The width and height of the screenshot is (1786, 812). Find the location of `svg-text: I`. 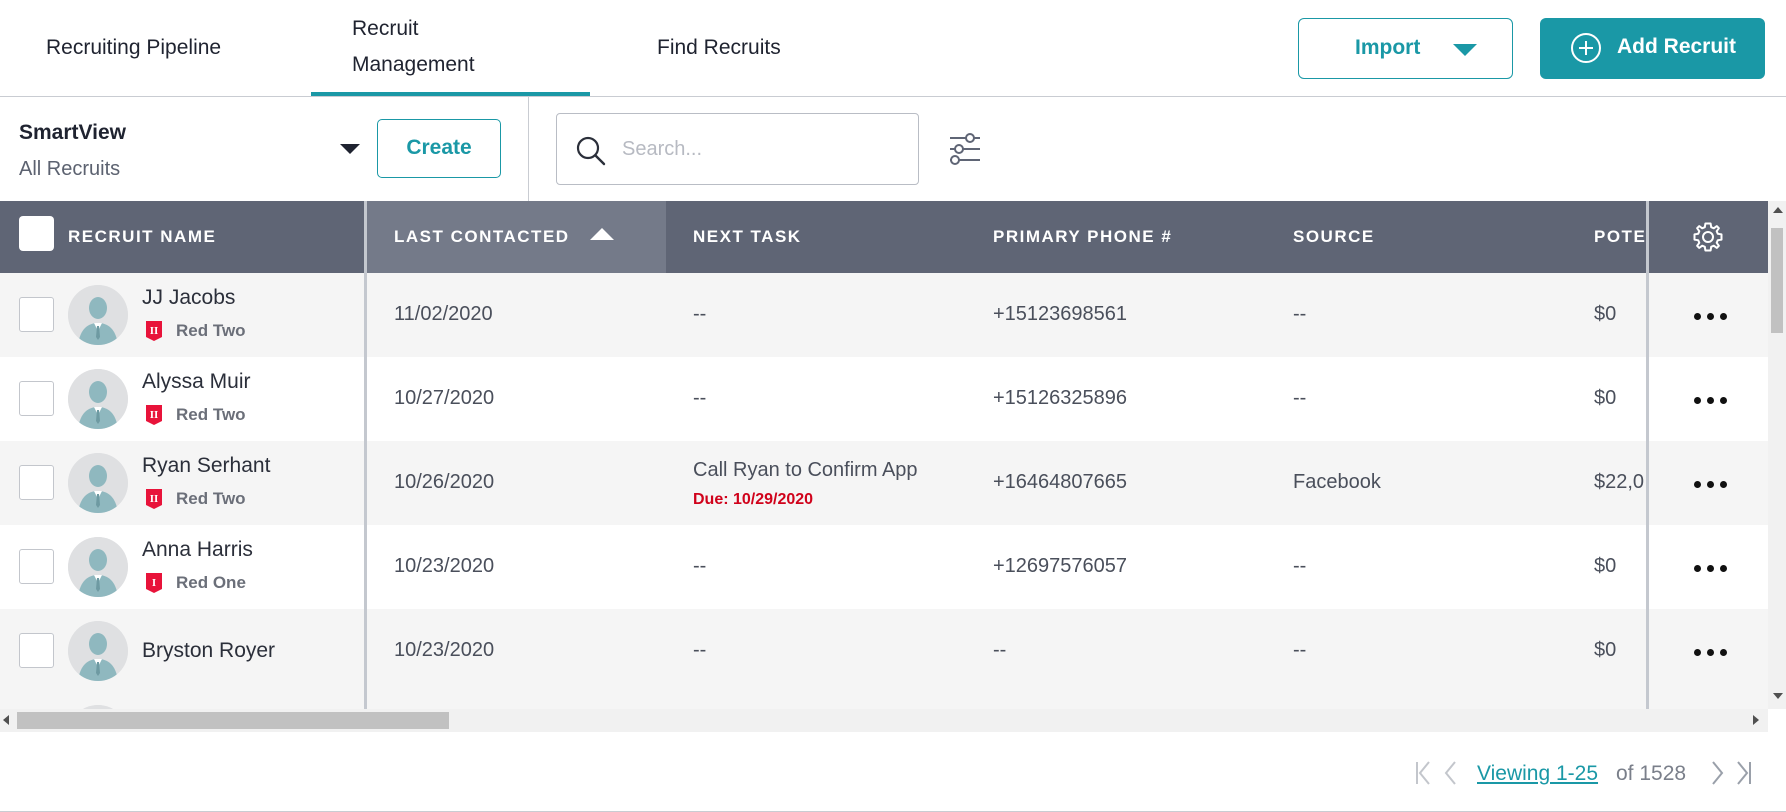

svg-text: I is located at coordinates (154, 583).